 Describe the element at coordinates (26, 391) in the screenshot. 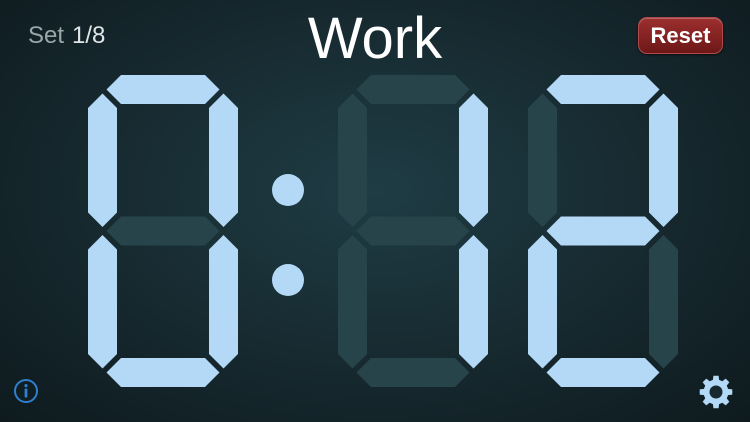

I see `info-icon` at that location.